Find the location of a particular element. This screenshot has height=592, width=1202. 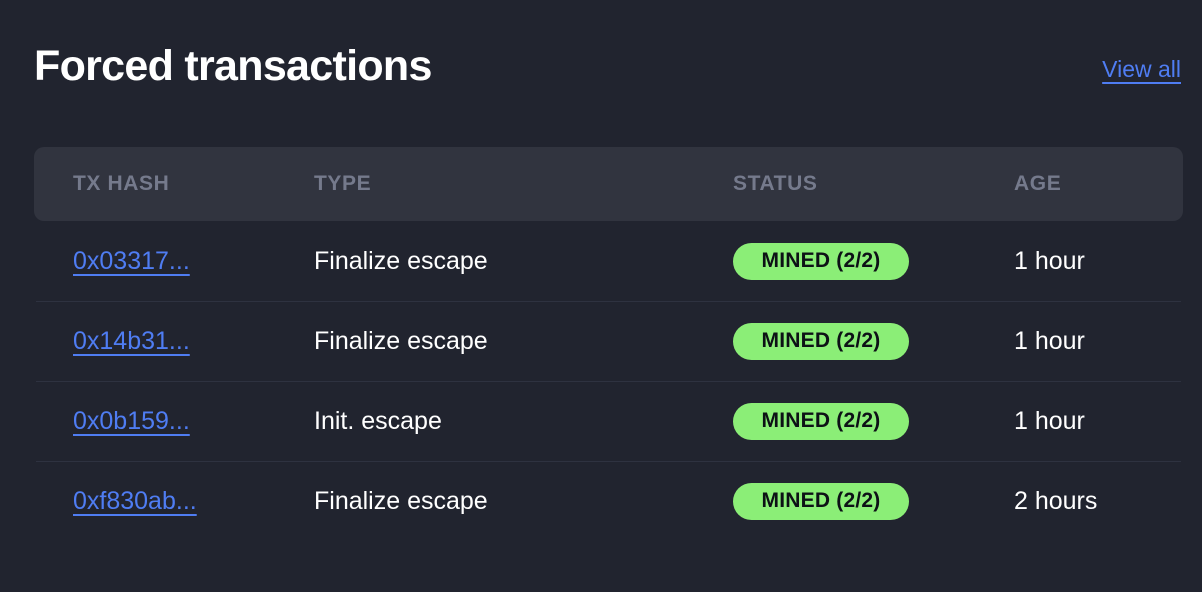

panel-header: Forced transactions View all is located at coordinates (607, 75).